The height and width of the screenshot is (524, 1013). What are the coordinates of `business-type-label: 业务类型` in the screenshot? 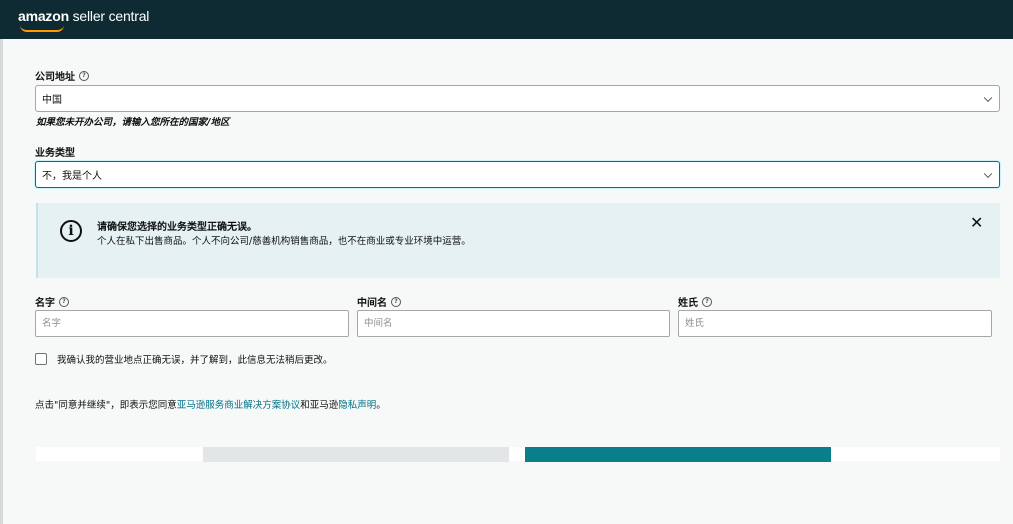 It's located at (55, 151).